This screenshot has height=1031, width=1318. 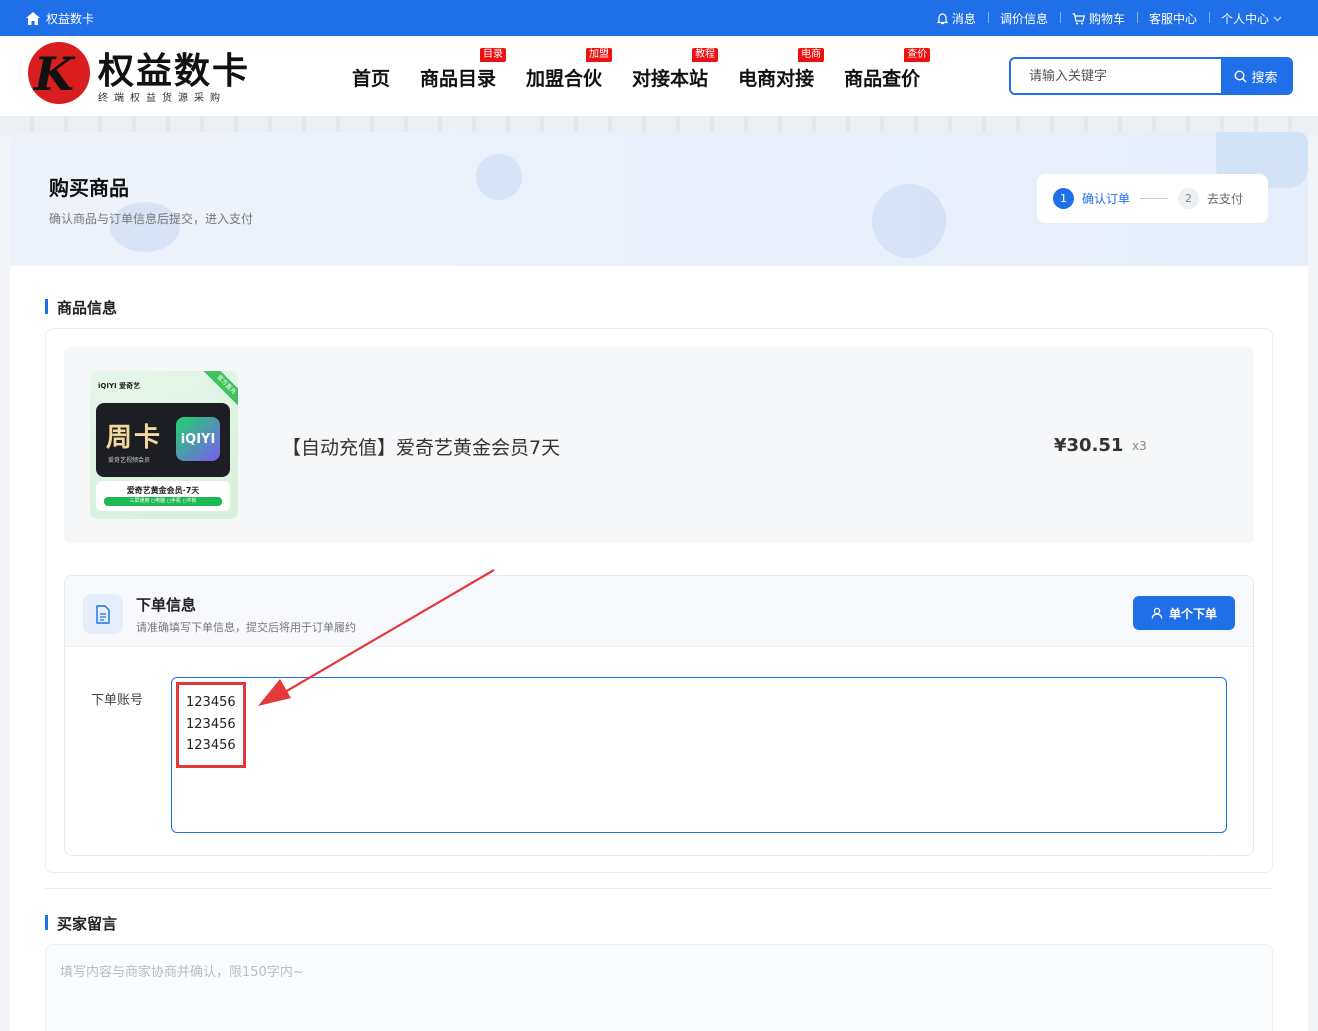 I want to click on thumb-card-title: 周卡, so click(x=134, y=438).